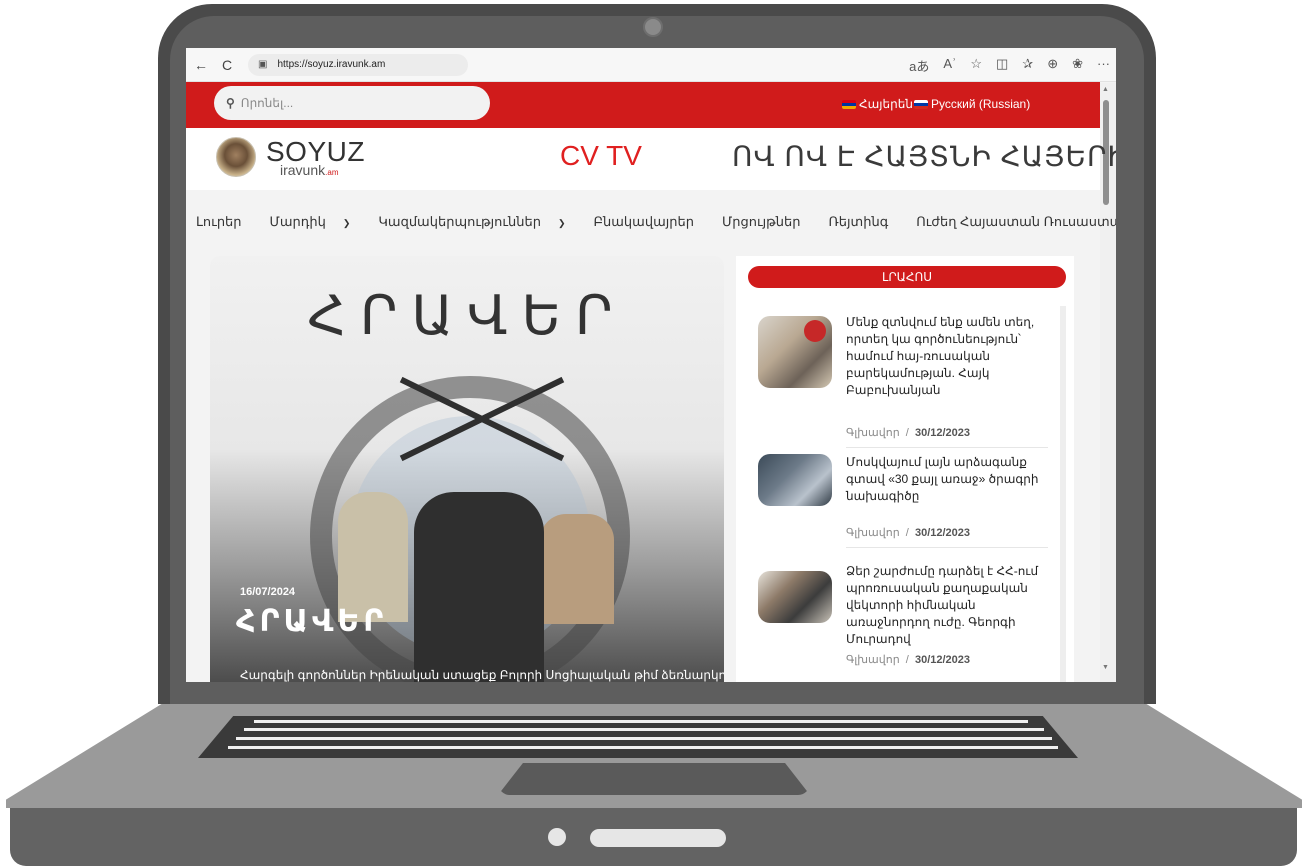 The width and height of the screenshot is (1307, 868). What do you see at coordinates (373, 557) in the screenshot?
I see `cathedral-icon` at bounding box center [373, 557].